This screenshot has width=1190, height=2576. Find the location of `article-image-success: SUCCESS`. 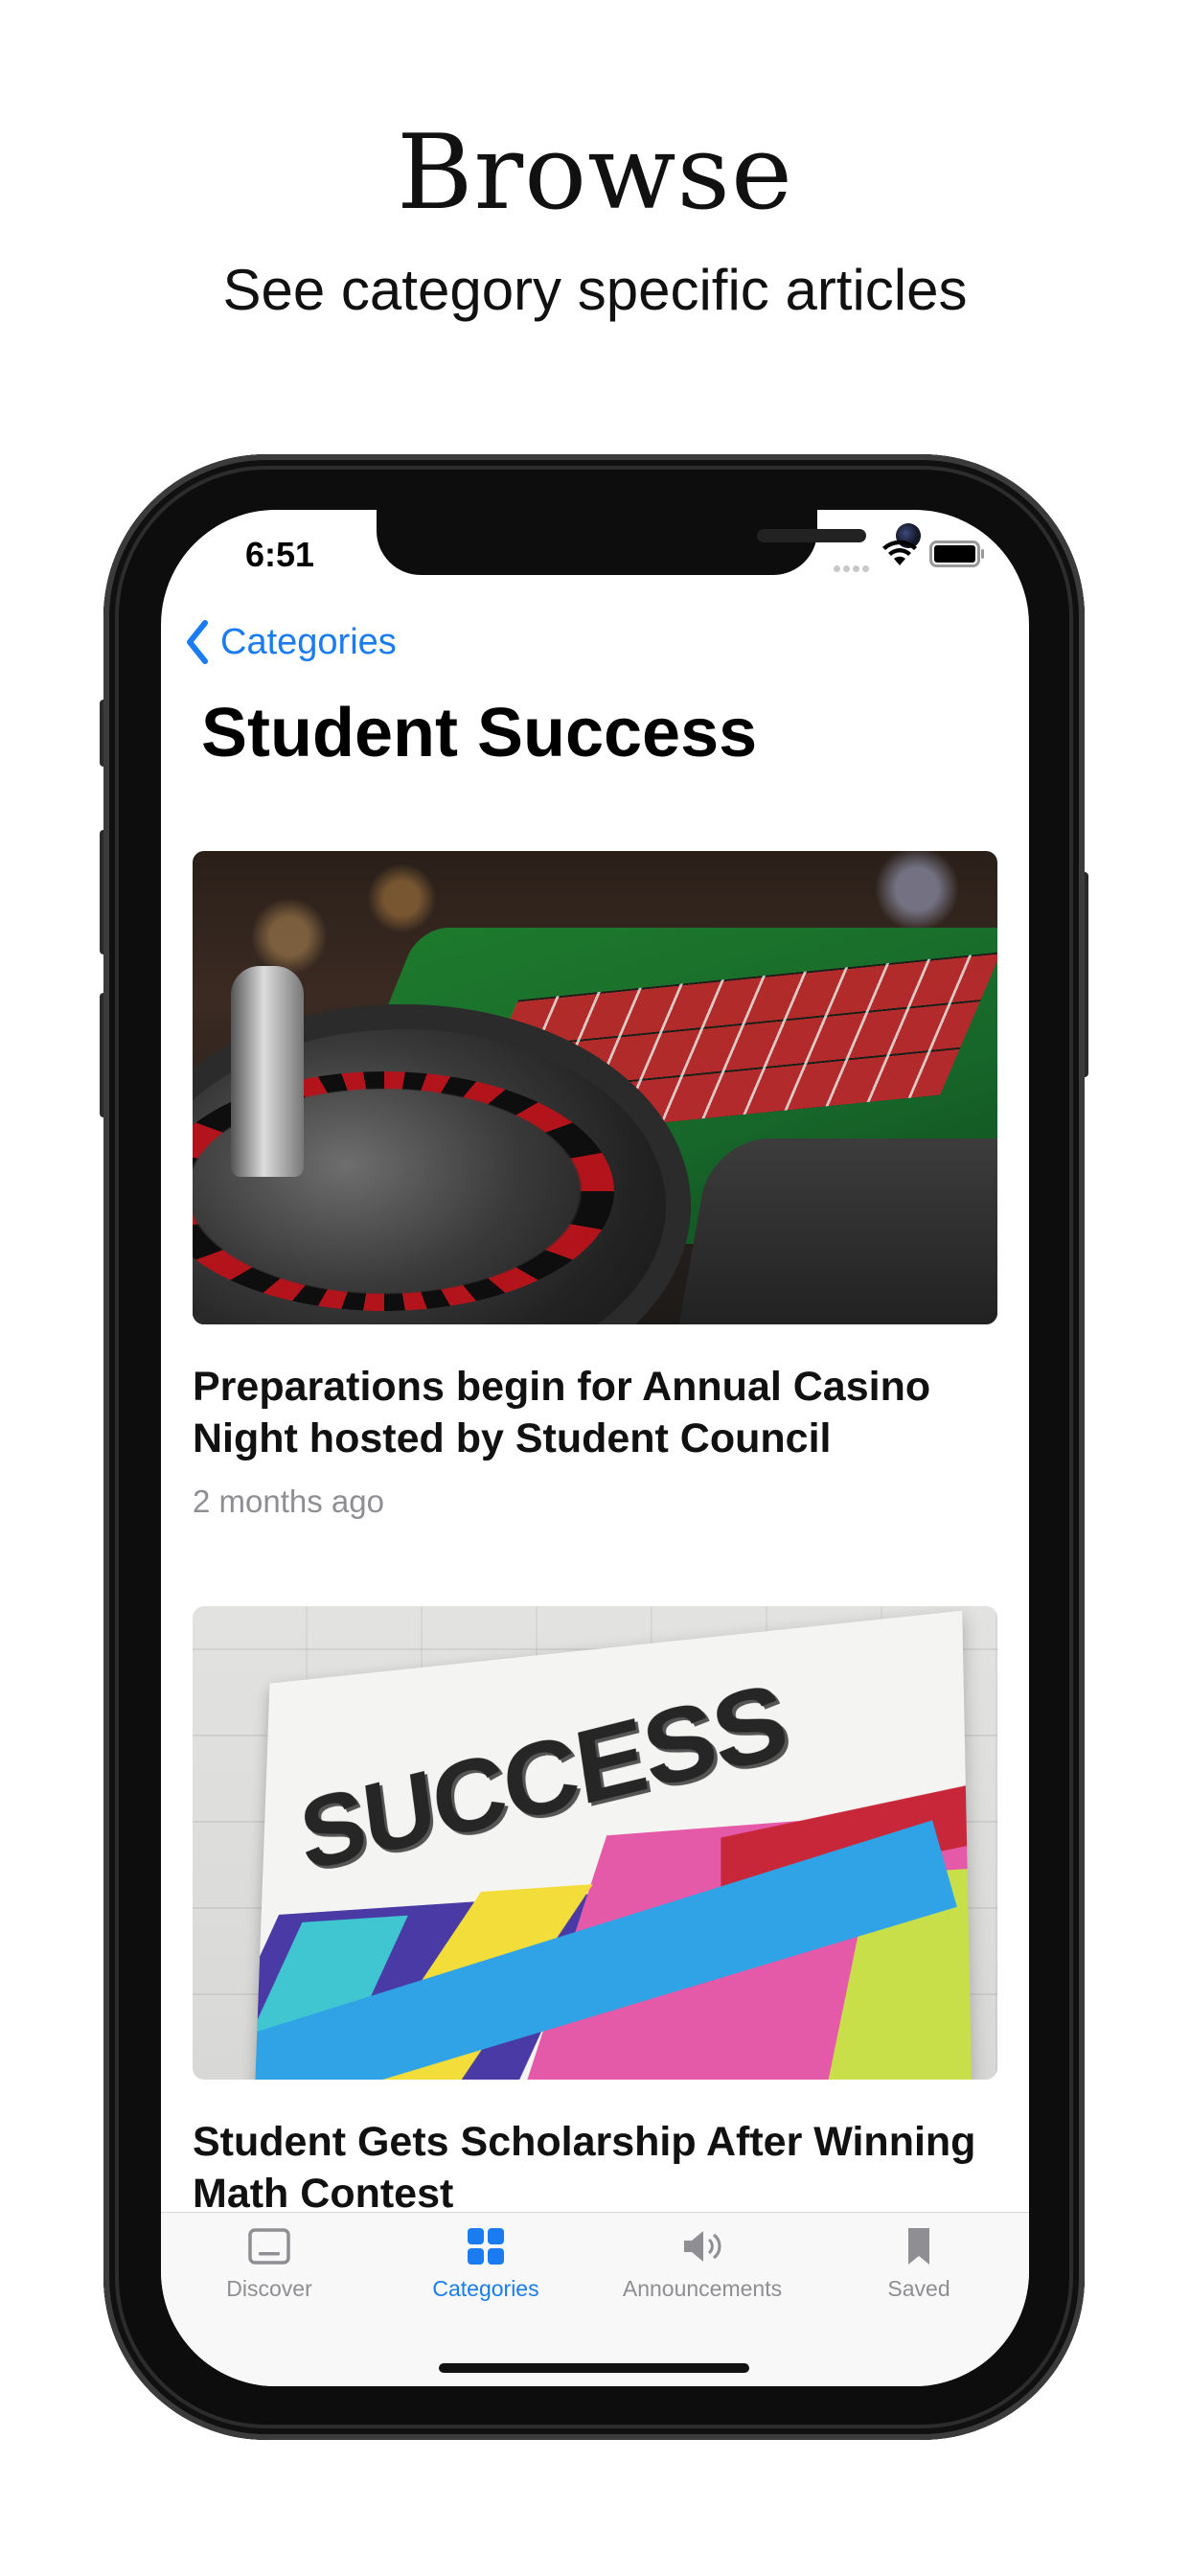

article-image-success: SUCCESS is located at coordinates (595, 1843).